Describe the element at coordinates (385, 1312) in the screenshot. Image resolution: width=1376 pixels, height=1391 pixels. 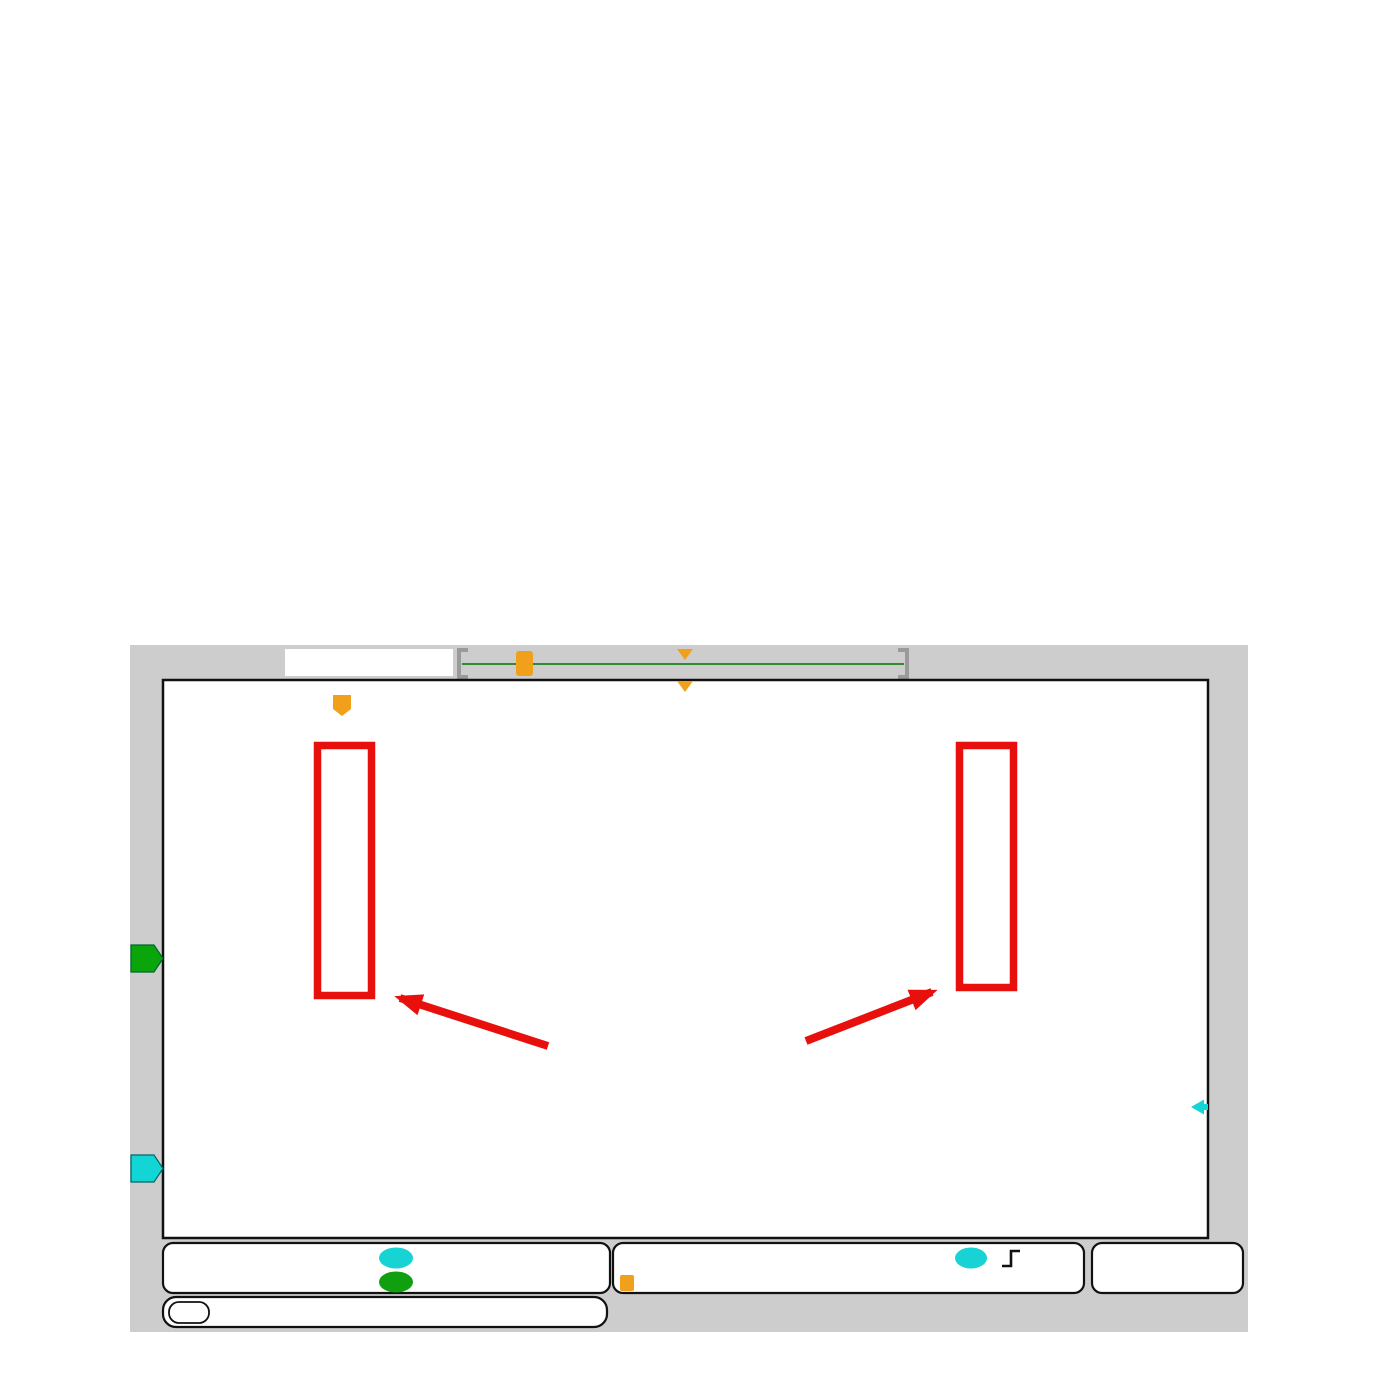
I see `ref-readout-box` at that location.